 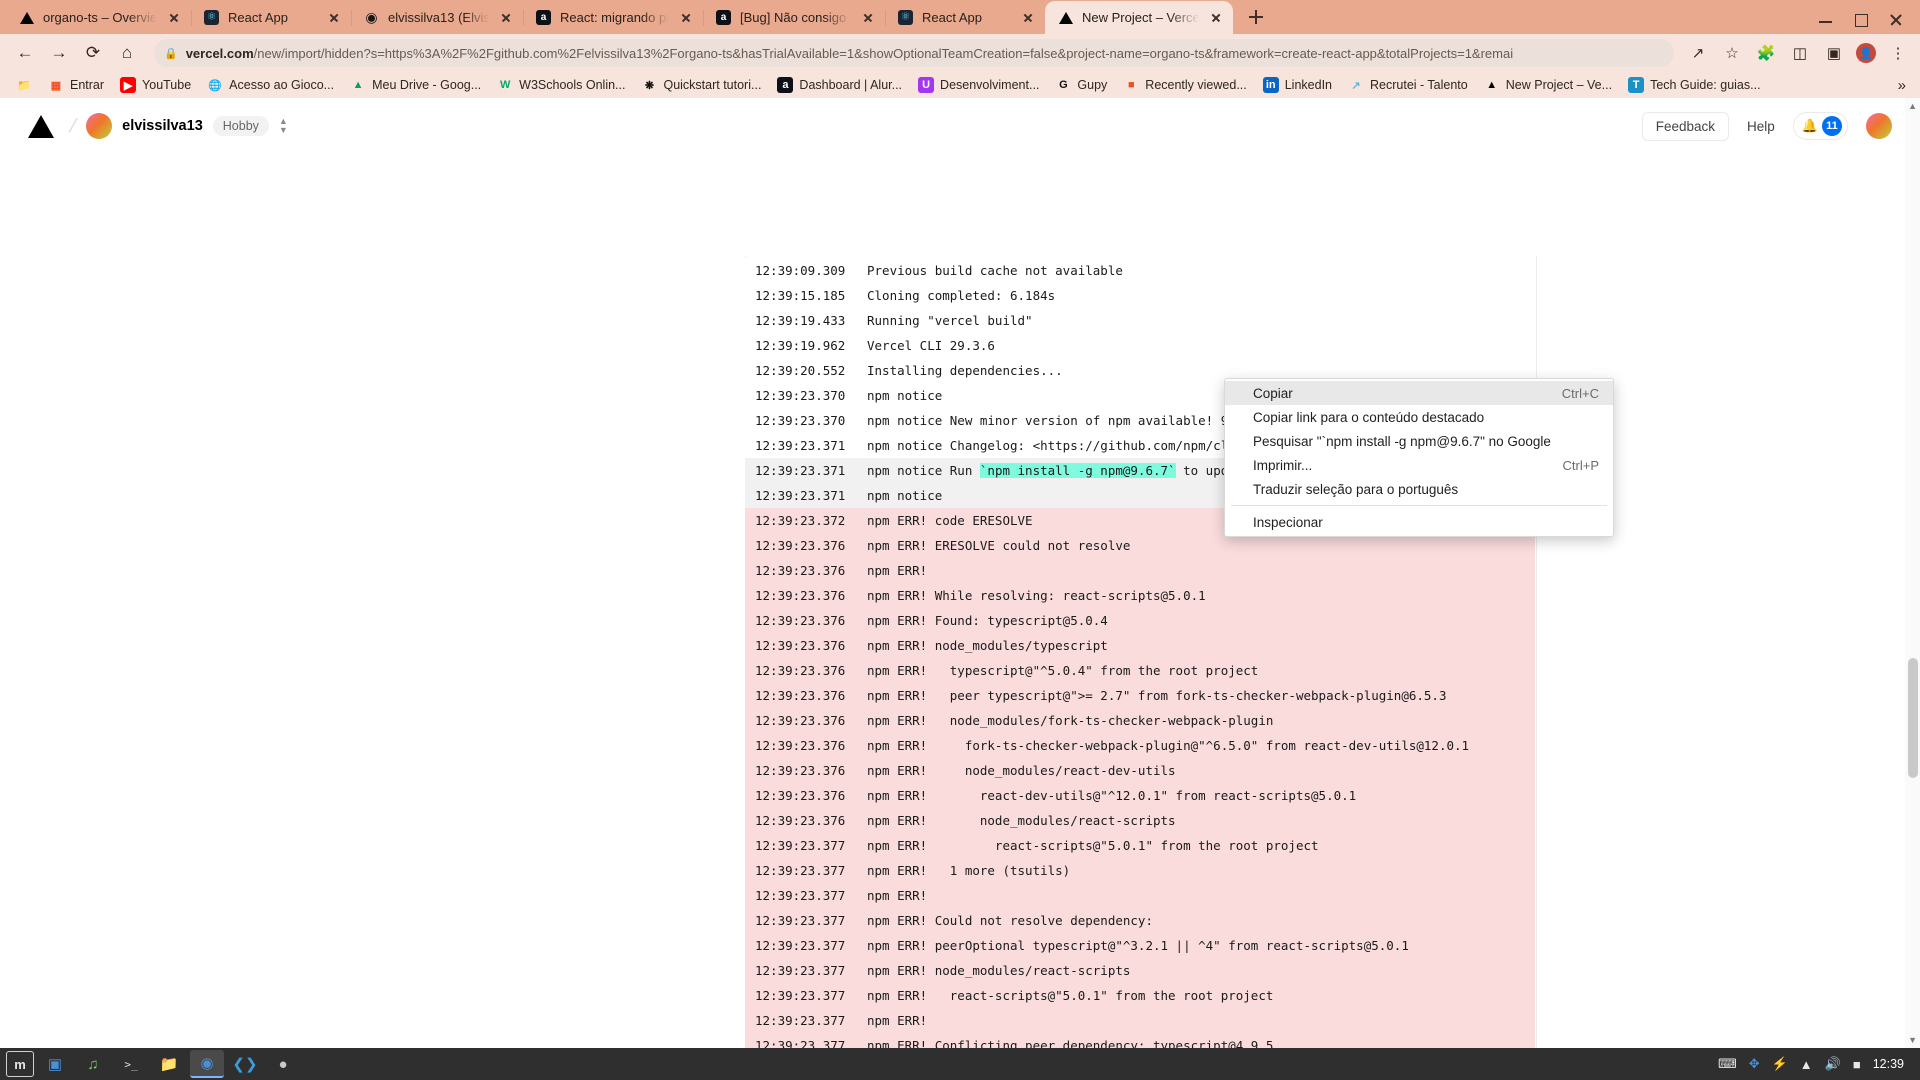 What do you see at coordinates (127, 53) in the screenshot?
I see `home-icon: ⌂` at bounding box center [127, 53].